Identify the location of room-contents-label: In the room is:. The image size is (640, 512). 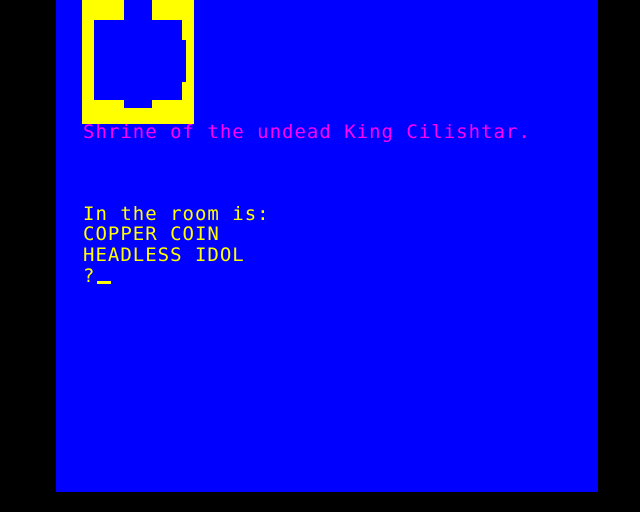
(176, 214).